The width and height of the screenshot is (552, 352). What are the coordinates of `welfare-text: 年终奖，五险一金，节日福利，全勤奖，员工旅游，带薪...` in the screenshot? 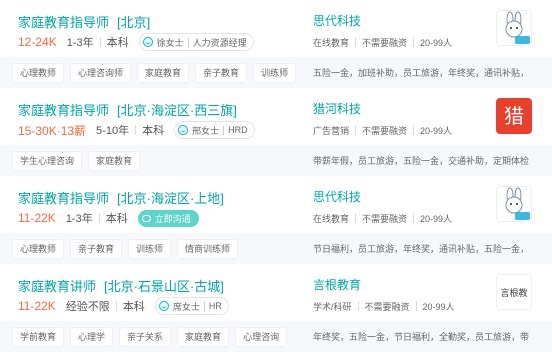 It's located at (421, 337).